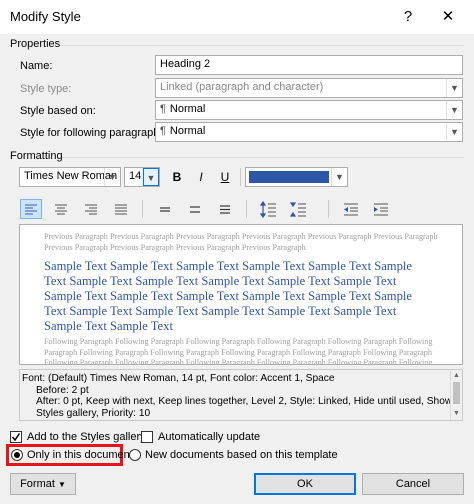 This screenshot has width=474, height=504. I want to click on align-right-icon, so click(91, 209).